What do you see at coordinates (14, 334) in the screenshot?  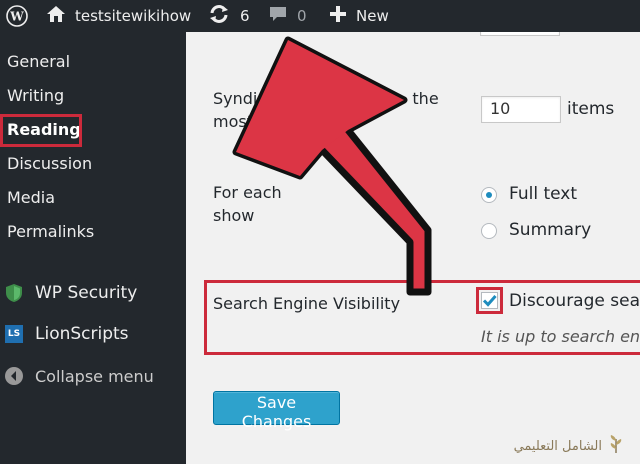 I see `lionscripts-icon: LS` at bounding box center [14, 334].